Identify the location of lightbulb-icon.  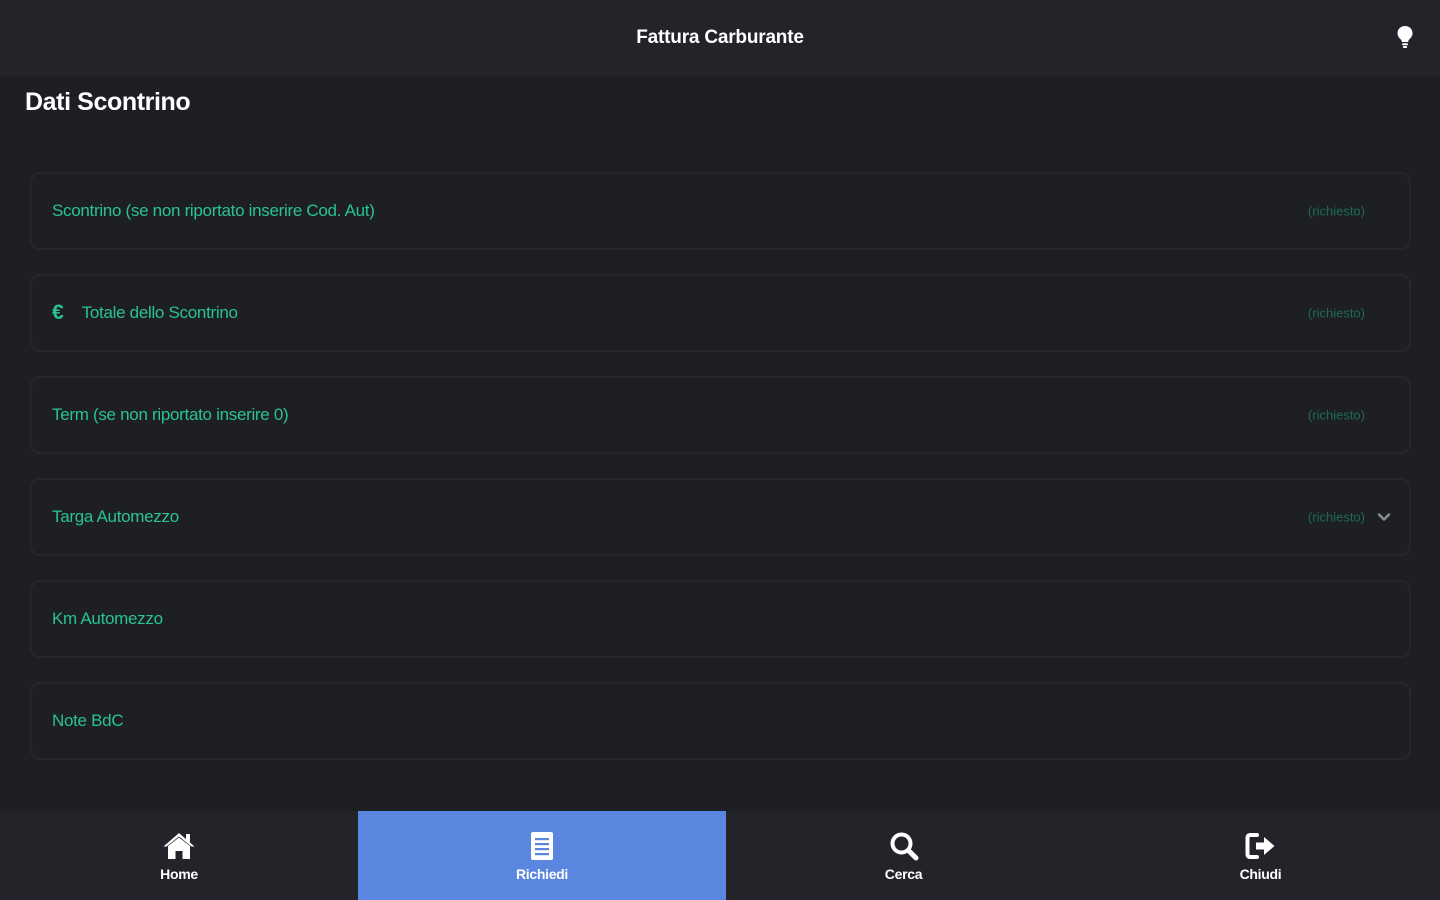
(1405, 37).